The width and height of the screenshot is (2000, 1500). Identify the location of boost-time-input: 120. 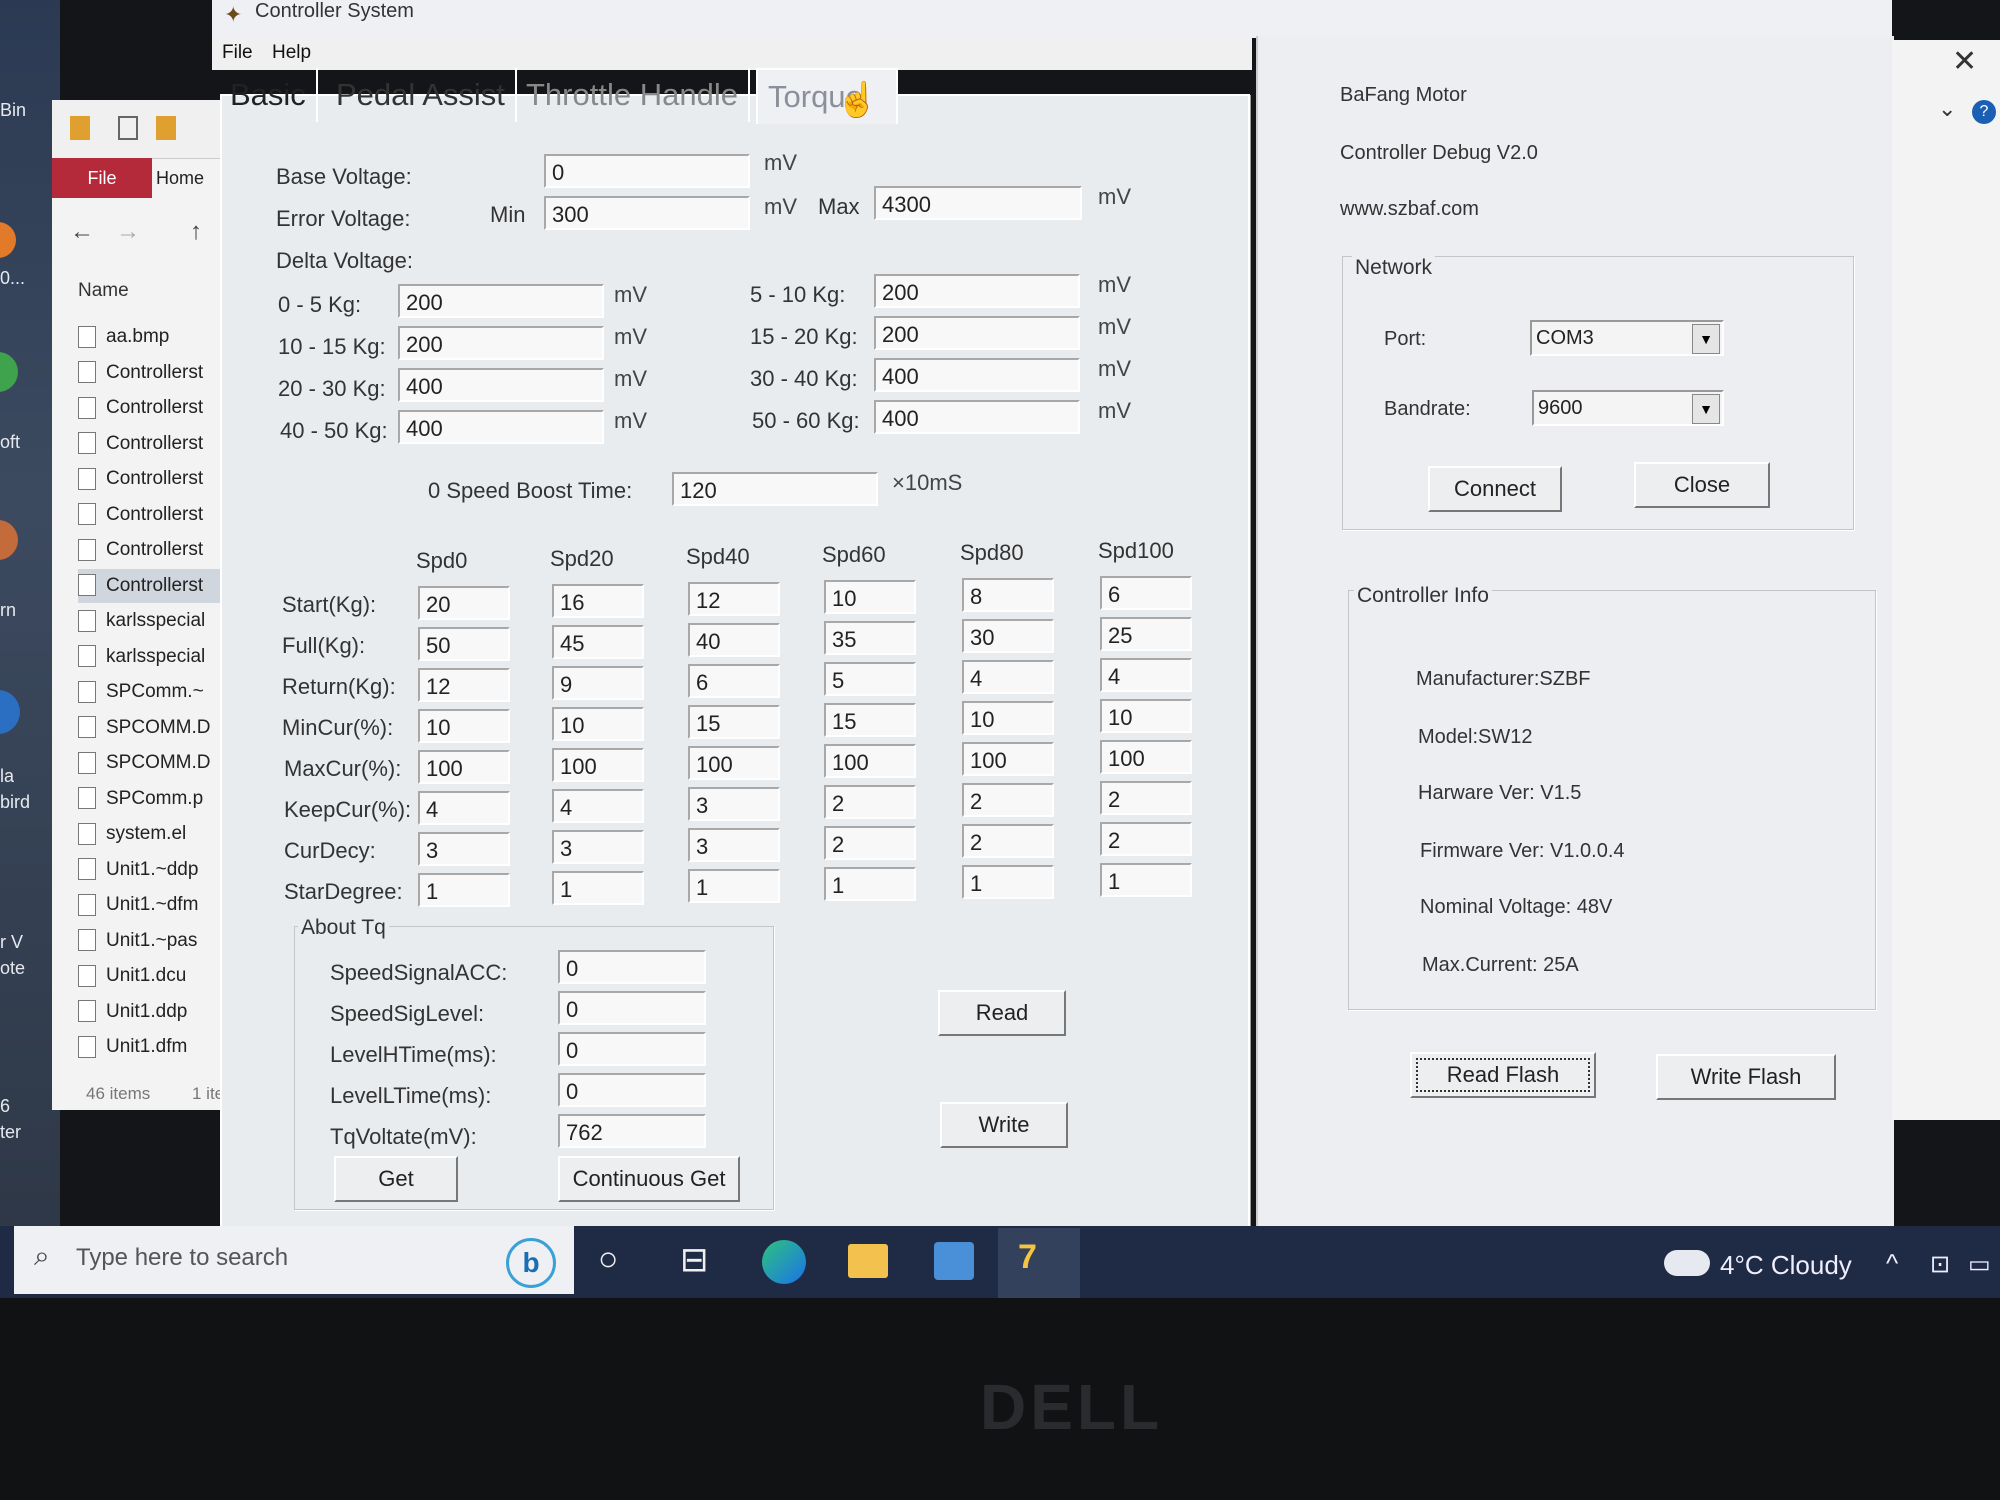
(775, 489).